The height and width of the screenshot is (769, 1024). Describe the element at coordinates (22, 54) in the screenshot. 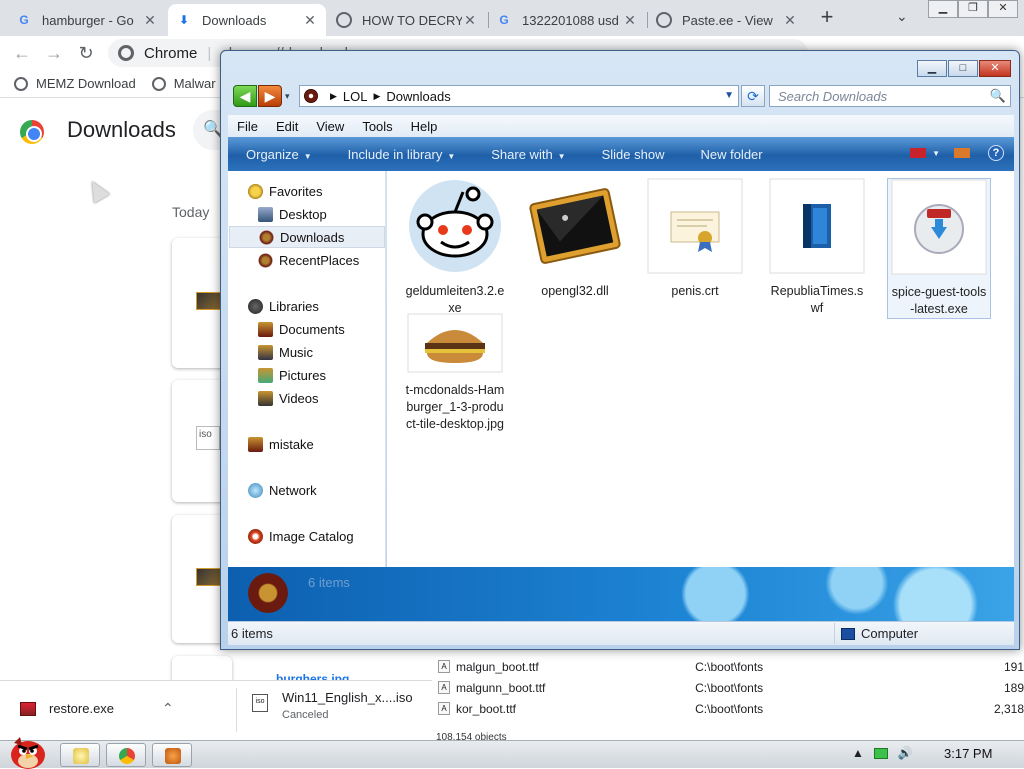

I see `back-arrow-icon: ←` at that location.